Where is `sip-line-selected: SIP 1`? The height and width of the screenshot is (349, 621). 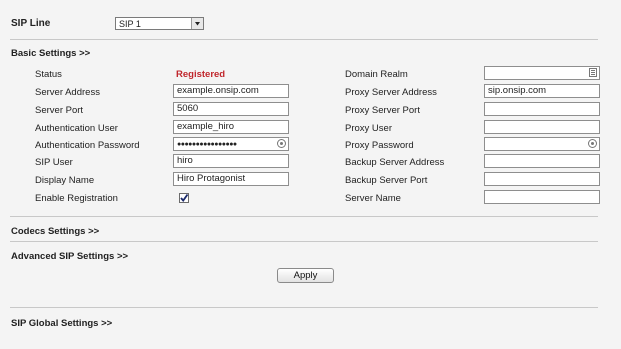 sip-line-selected: SIP 1 is located at coordinates (130, 24).